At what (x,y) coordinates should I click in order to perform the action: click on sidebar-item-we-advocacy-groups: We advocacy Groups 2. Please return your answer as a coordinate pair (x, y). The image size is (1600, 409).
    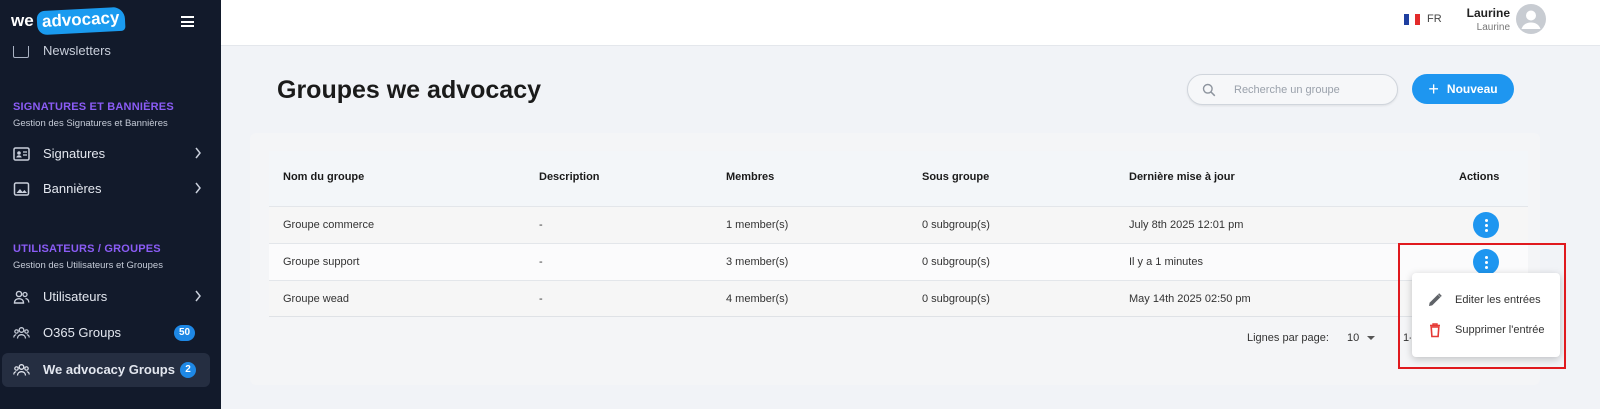
    Looking at the image, I should click on (106, 370).